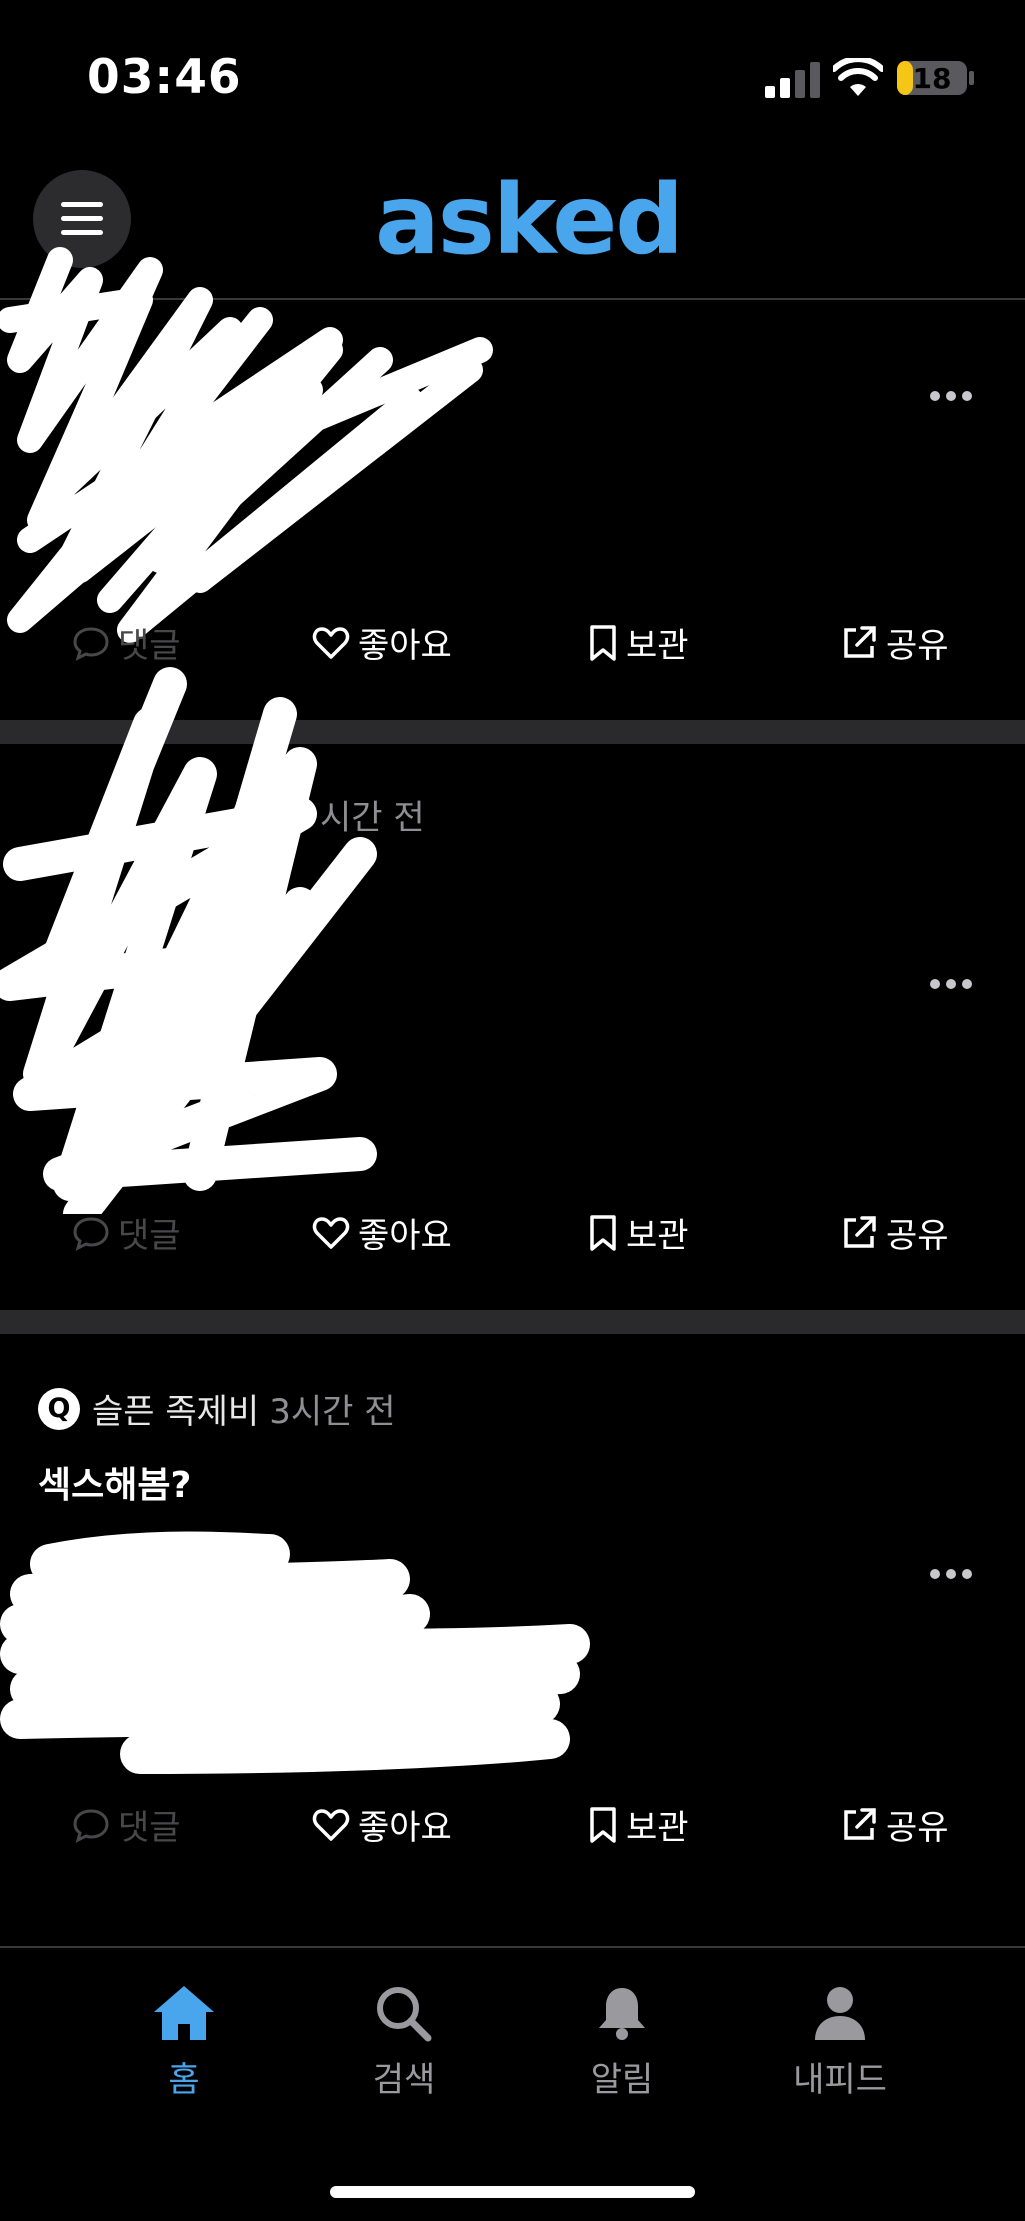 Image resolution: width=1025 pixels, height=2221 pixels. What do you see at coordinates (840, 2013) in the screenshot?
I see `user-icon` at bounding box center [840, 2013].